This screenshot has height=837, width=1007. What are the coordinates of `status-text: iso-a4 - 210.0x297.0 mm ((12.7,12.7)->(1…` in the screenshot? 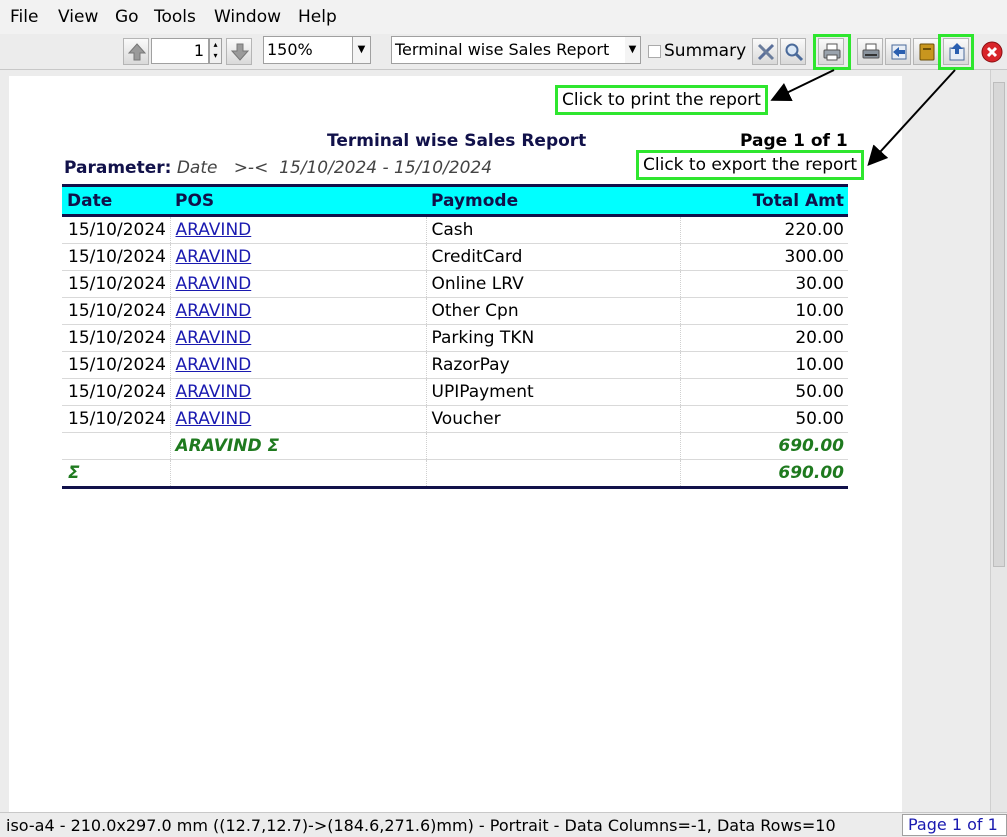 It's located at (421, 825).